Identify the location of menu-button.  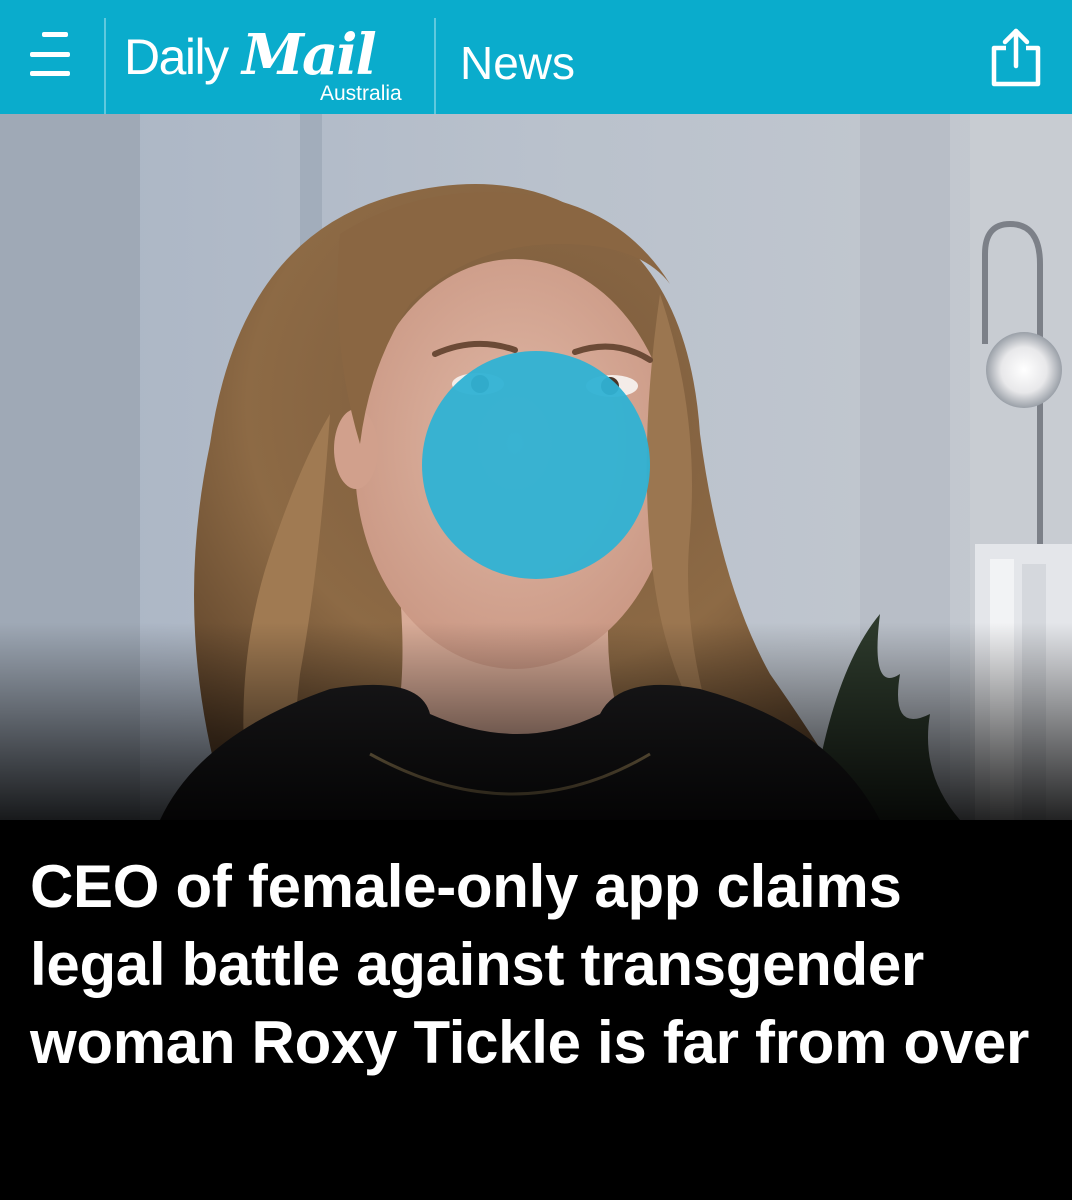
(51, 56).